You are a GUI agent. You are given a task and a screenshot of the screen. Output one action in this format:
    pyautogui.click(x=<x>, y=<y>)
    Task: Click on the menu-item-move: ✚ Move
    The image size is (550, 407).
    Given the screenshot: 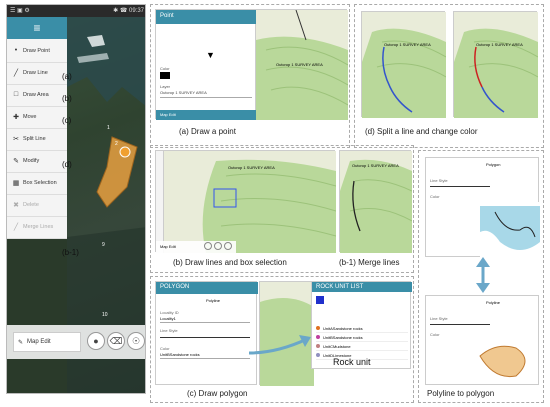 What is the action you would take?
    pyautogui.click(x=37, y=117)
    